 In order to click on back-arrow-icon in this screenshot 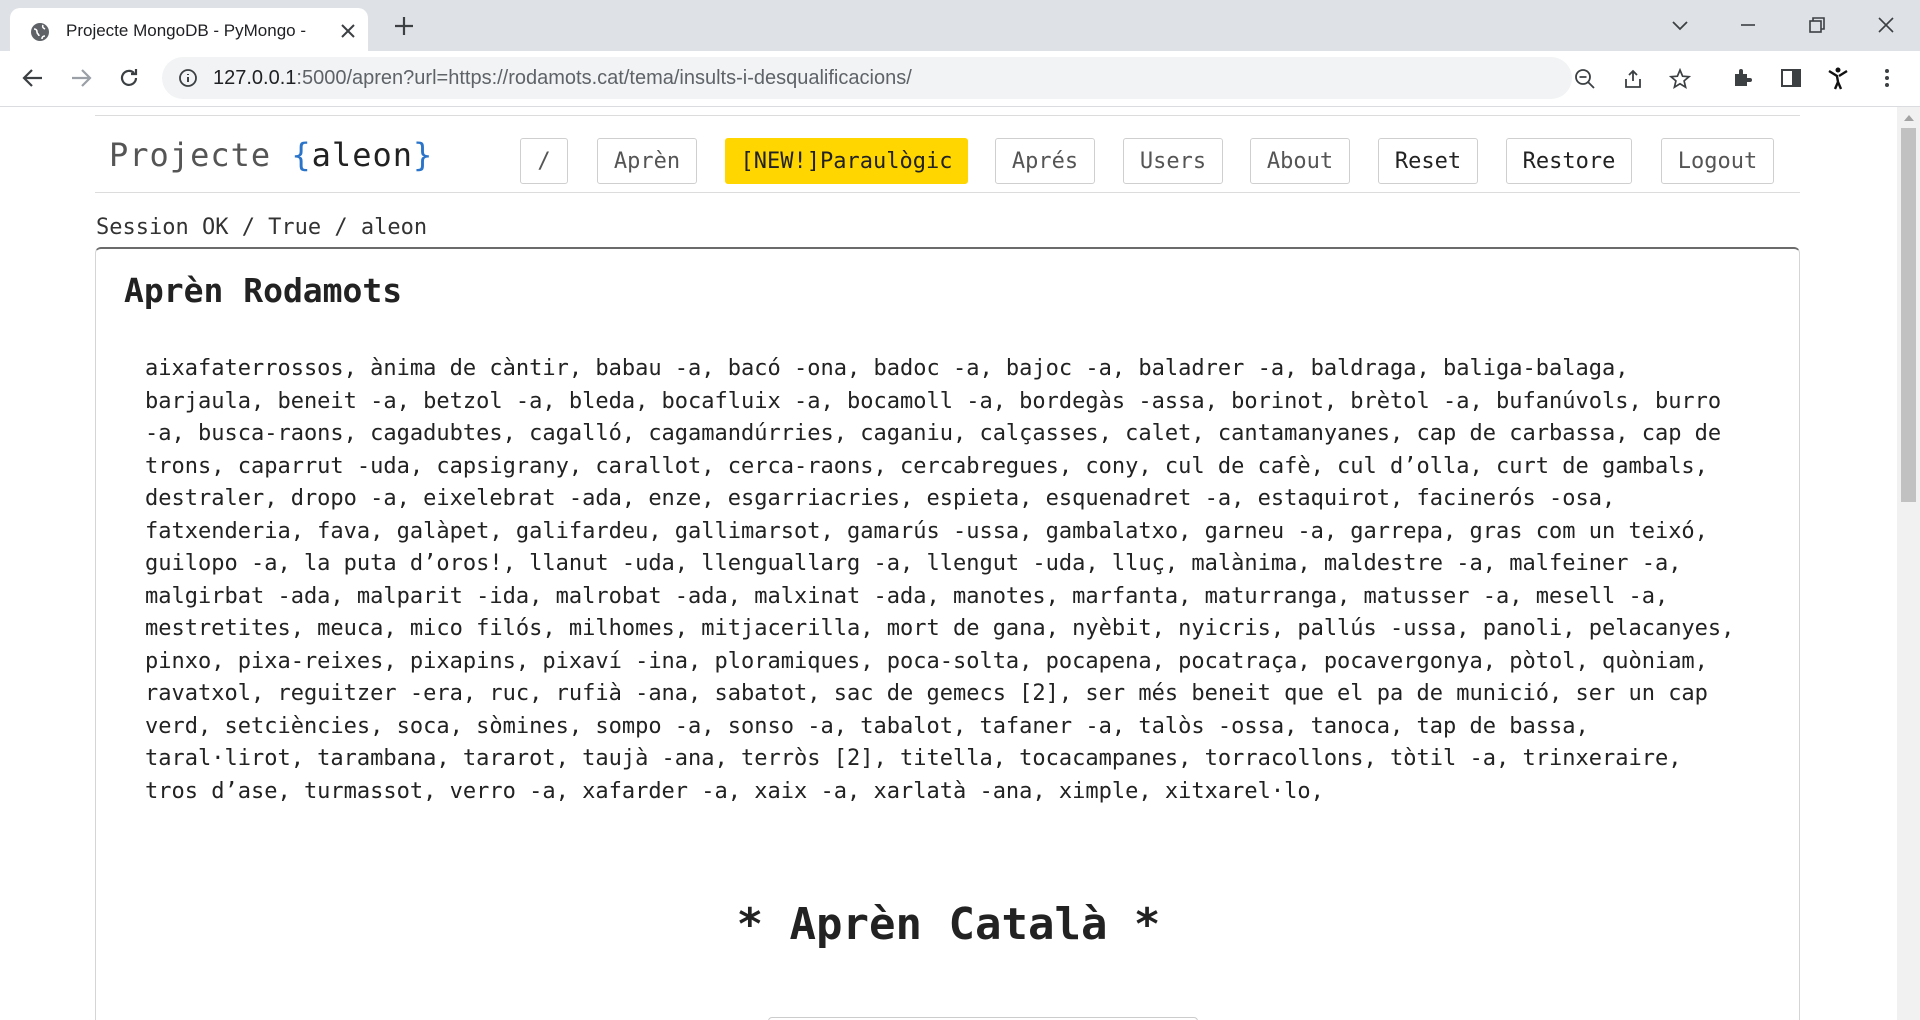, I will do `click(33, 78)`.